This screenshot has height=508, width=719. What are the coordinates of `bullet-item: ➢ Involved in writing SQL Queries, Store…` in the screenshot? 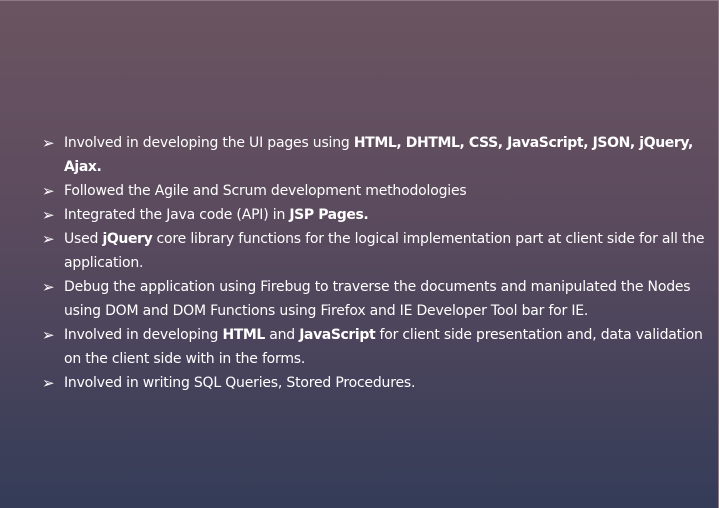 It's located at (376, 383).